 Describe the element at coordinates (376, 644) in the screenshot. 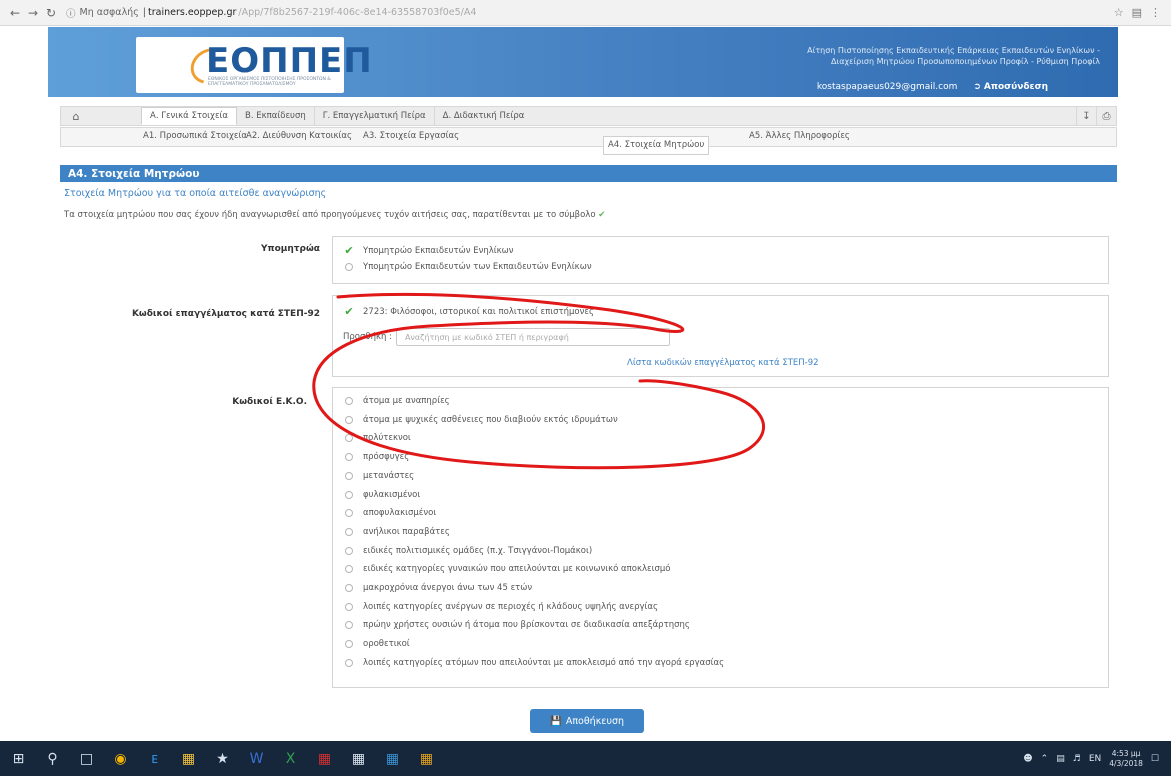

I see `eko-option: οροθετικοί` at that location.